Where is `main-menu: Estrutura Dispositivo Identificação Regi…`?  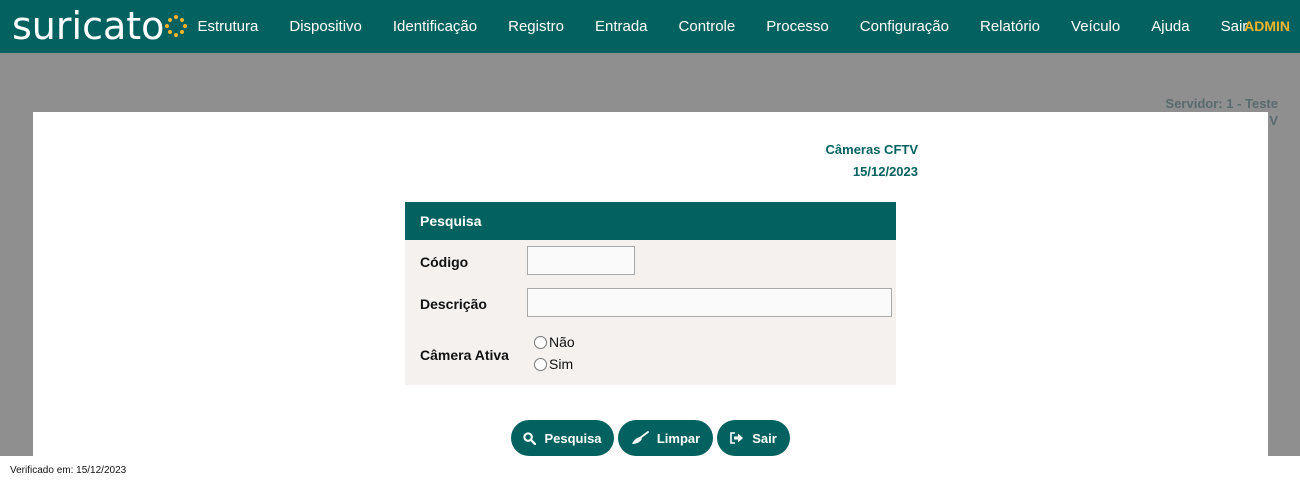
main-menu: Estrutura Dispositivo Identificação Regi… is located at coordinates (722, 26).